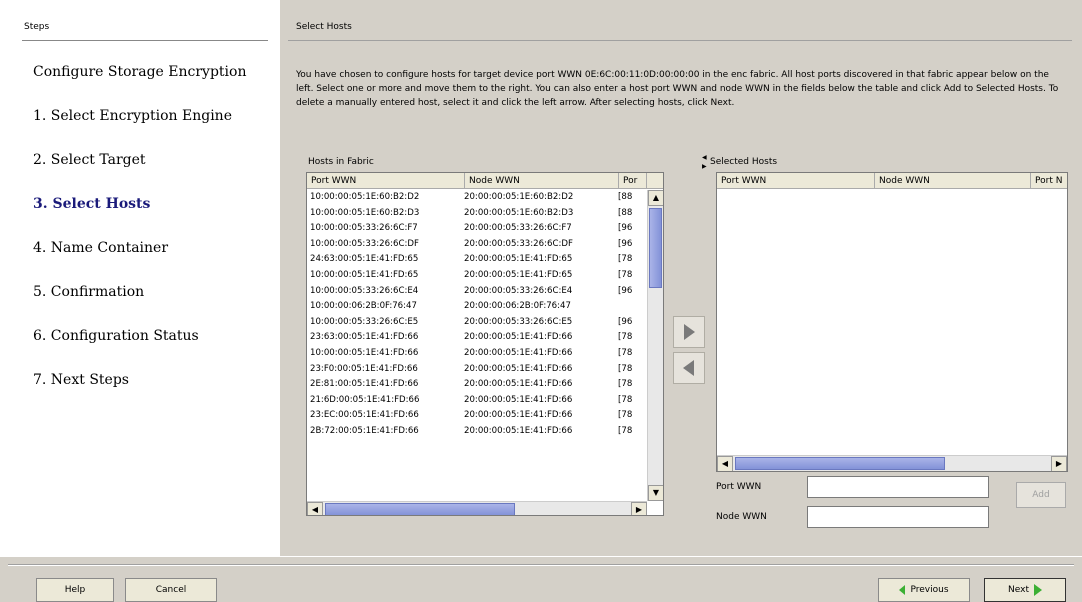  What do you see at coordinates (902, 590) in the screenshot?
I see `previous-arrow-icon` at bounding box center [902, 590].